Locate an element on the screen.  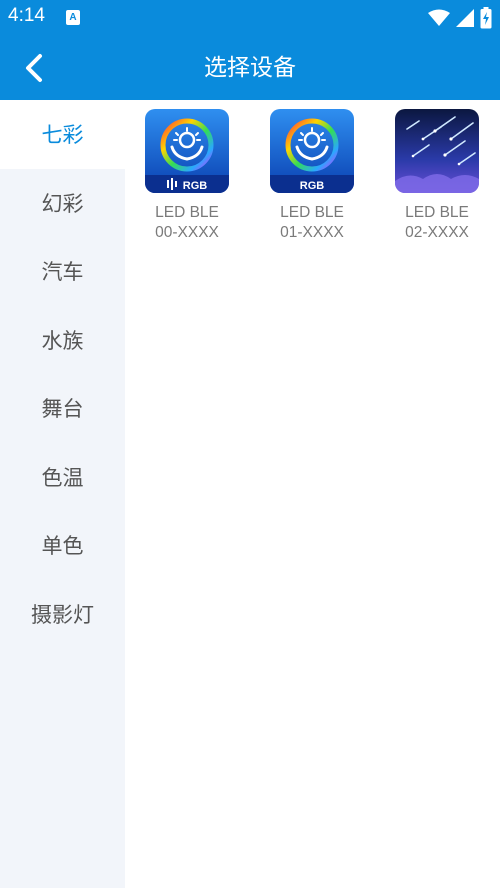
status-icons is located at coordinates (460, 18).